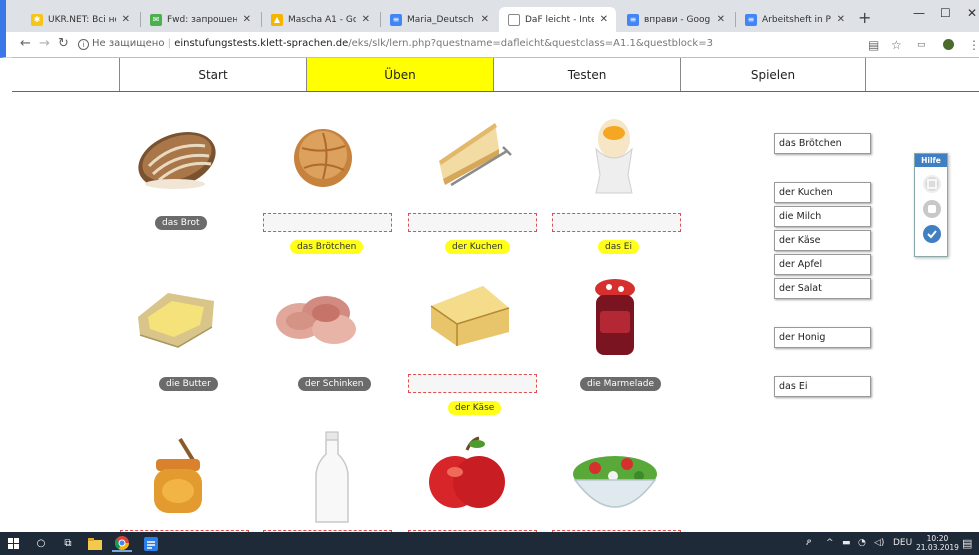 The width and height of the screenshot is (979, 555). What do you see at coordinates (932, 209) in the screenshot?
I see `reset-icon` at bounding box center [932, 209].